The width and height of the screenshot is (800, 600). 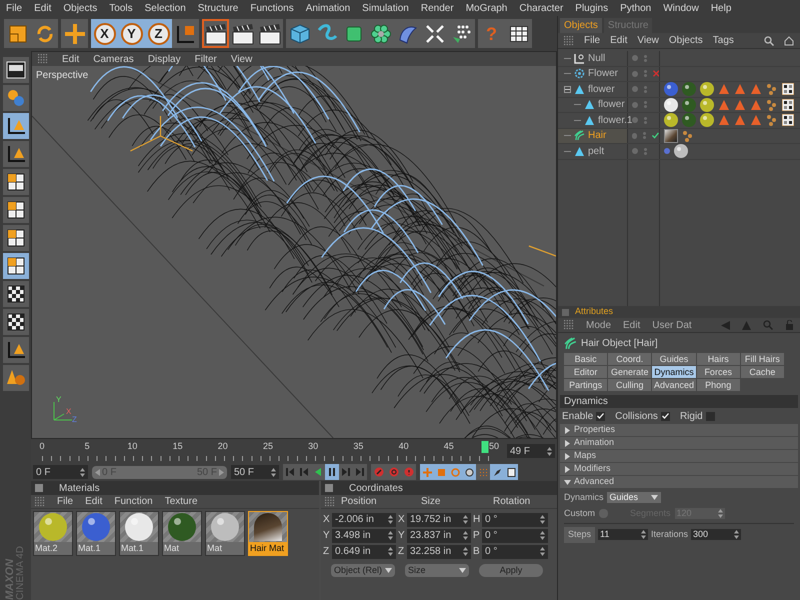 I want to click on collapsible-group: Properties, so click(x=679, y=430).